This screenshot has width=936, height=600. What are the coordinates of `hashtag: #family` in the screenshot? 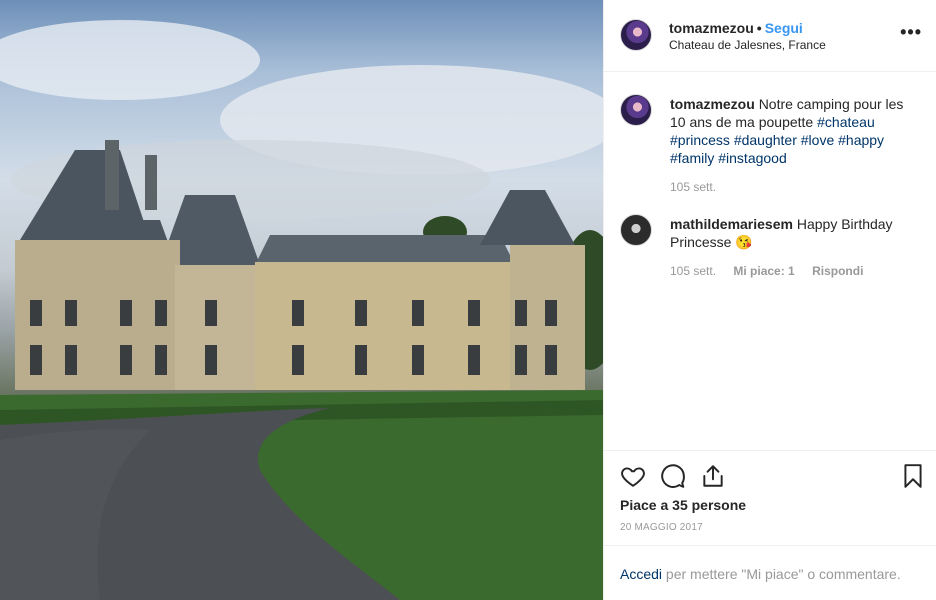 It's located at (692, 158).